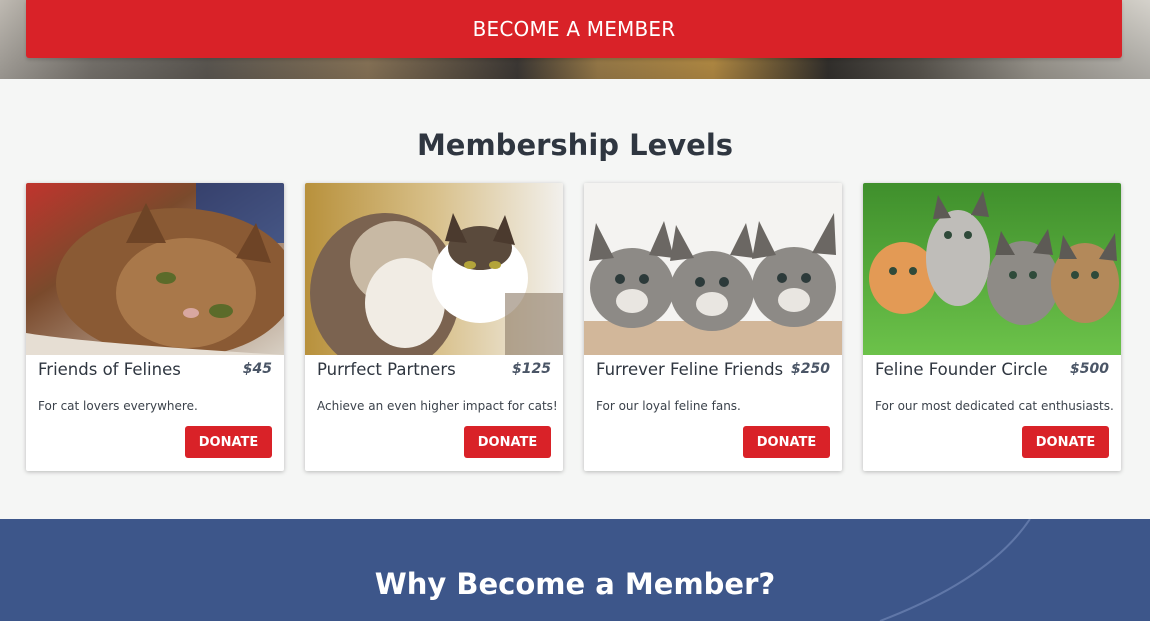  I want to click on card-title: Feline Founder Circle, so click(961, 369).